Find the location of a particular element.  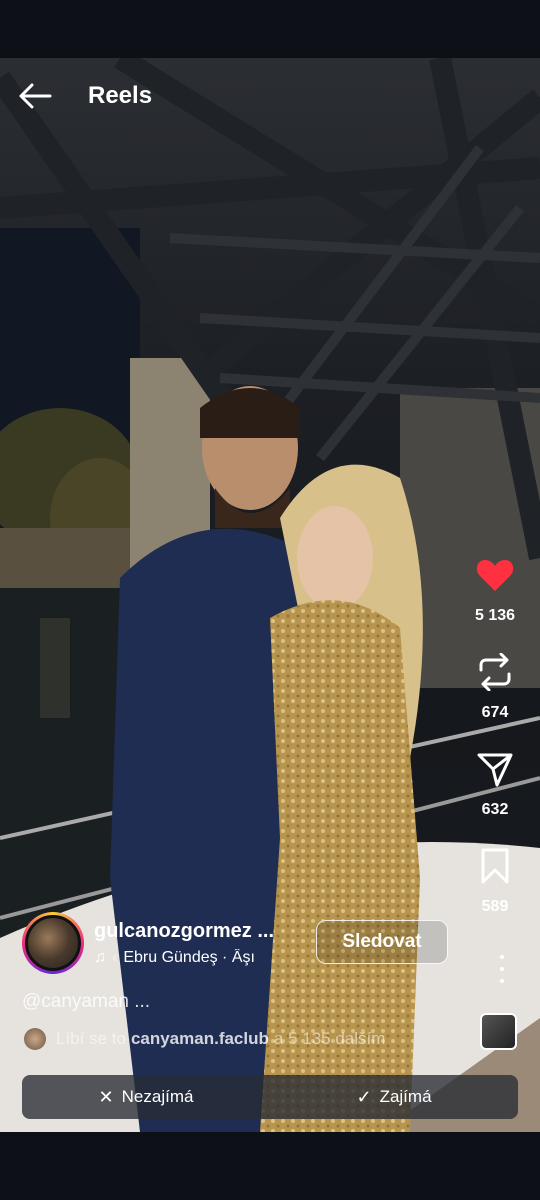

like-button: 5 136 is located at coordinates (495, 603).